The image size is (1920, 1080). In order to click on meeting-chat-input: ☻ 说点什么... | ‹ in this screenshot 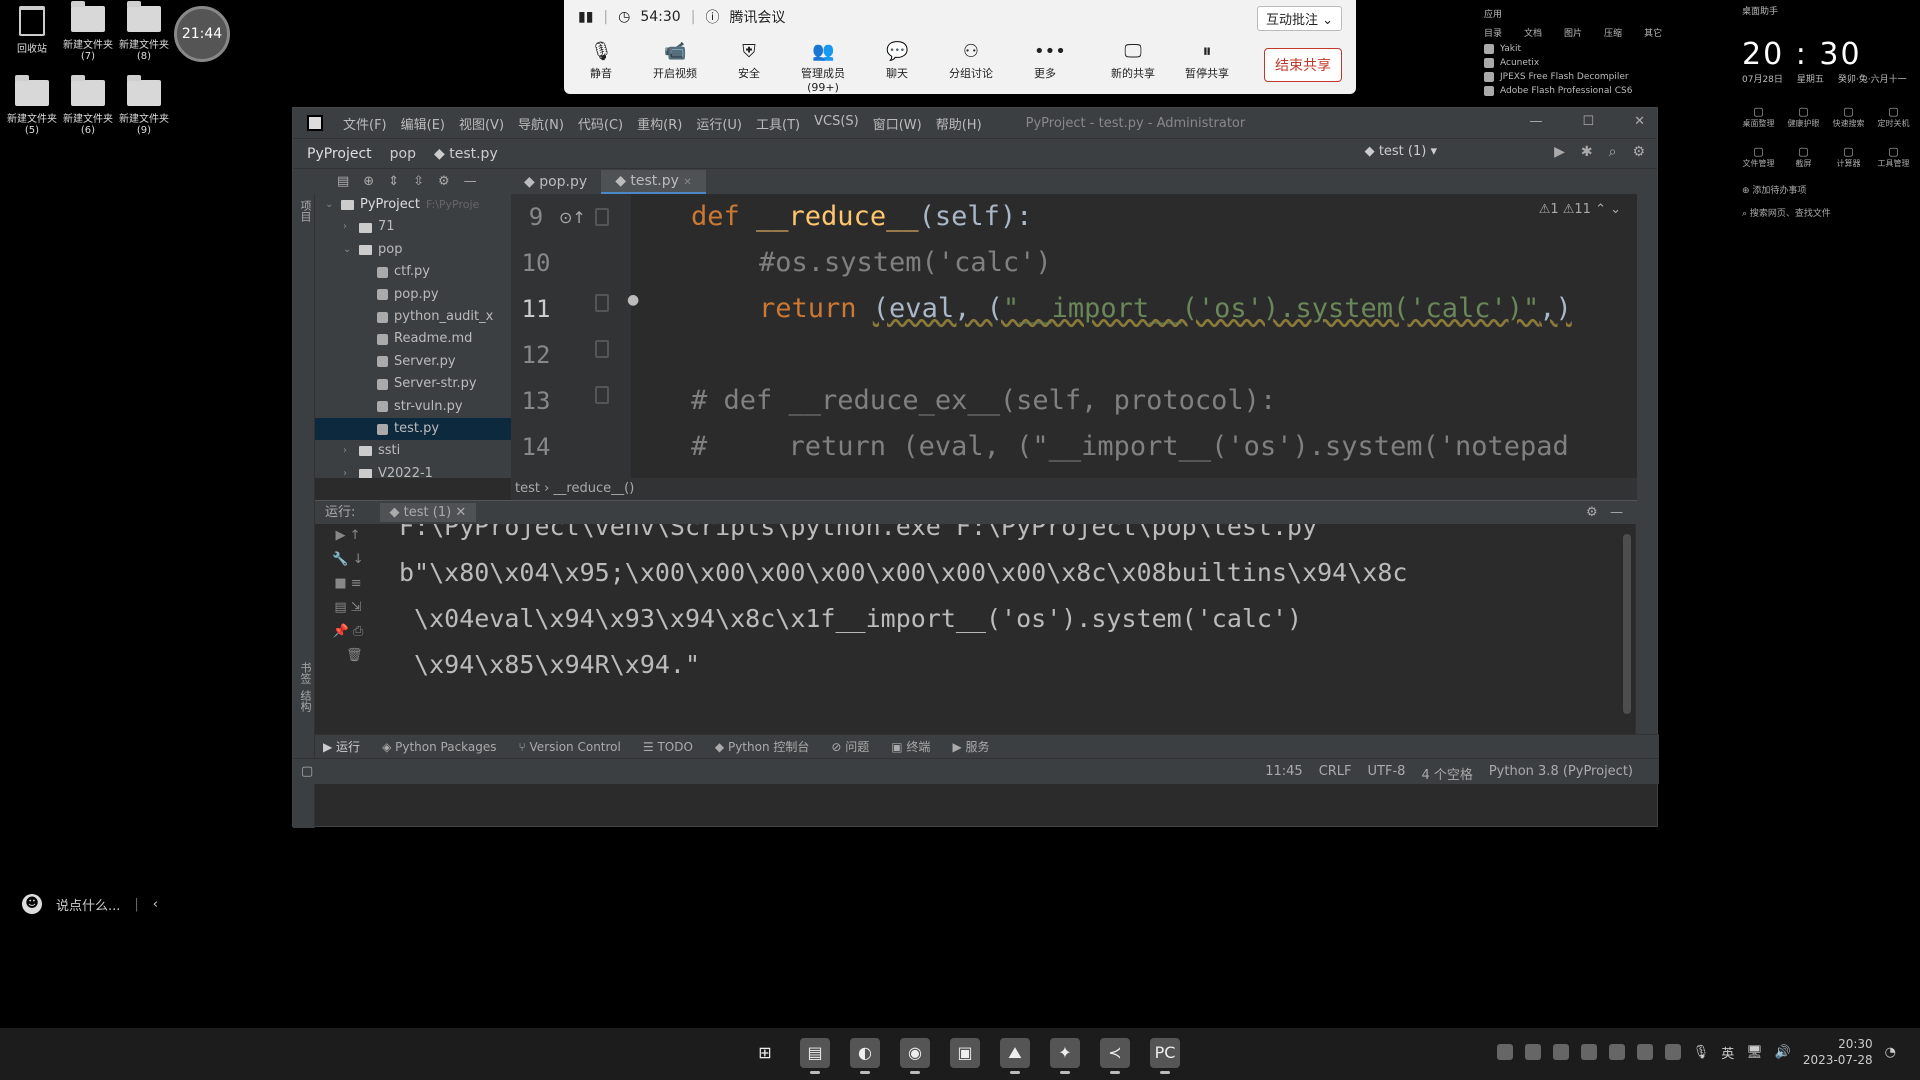, I will do `click(90, 904)`.